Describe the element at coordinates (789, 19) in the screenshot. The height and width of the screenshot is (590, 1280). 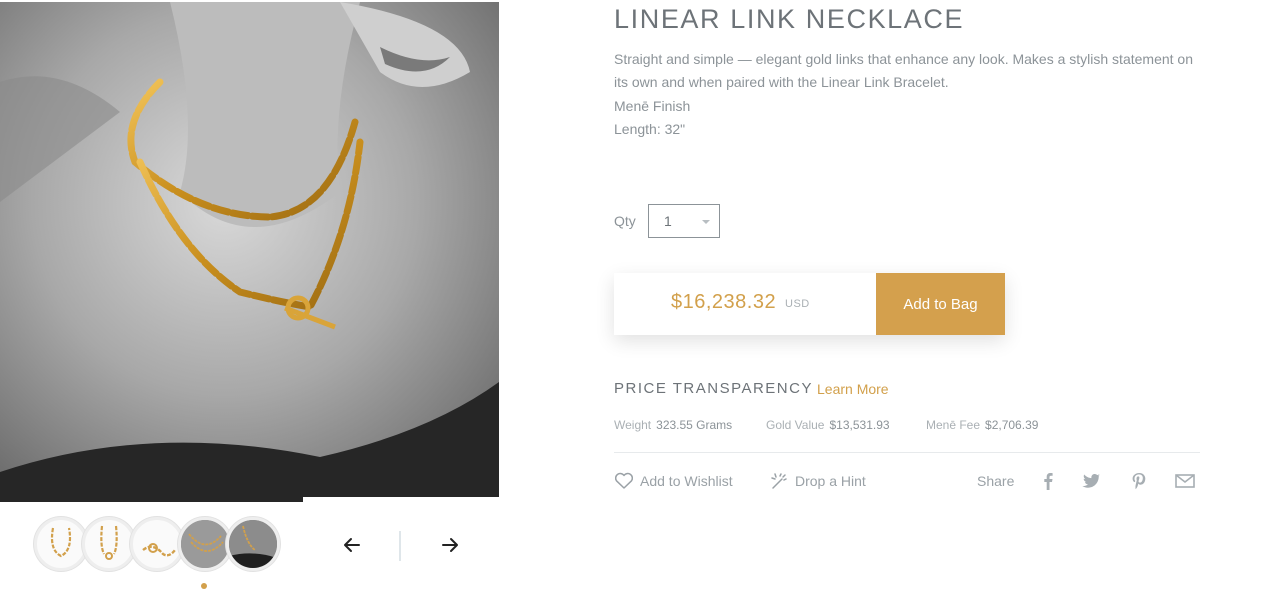
I see `product-title: LINEAR LINK NECKLACE` at that location.